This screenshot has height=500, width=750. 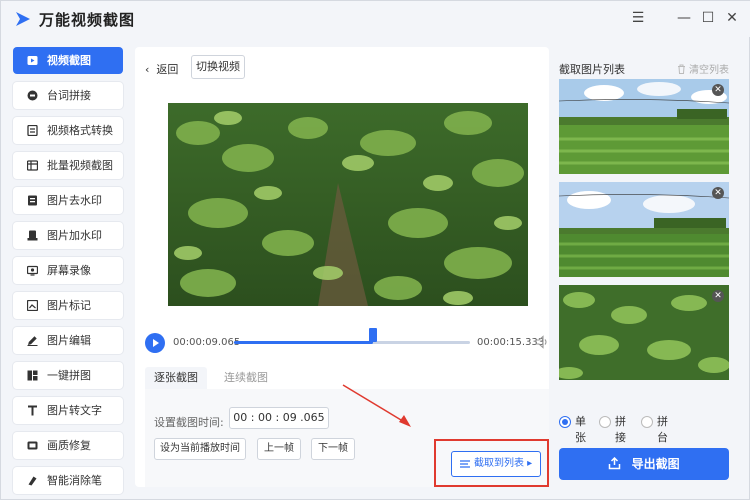 I want to click on sidebar-item-image-edit: 图片编辑, so click(x=68, y=340).